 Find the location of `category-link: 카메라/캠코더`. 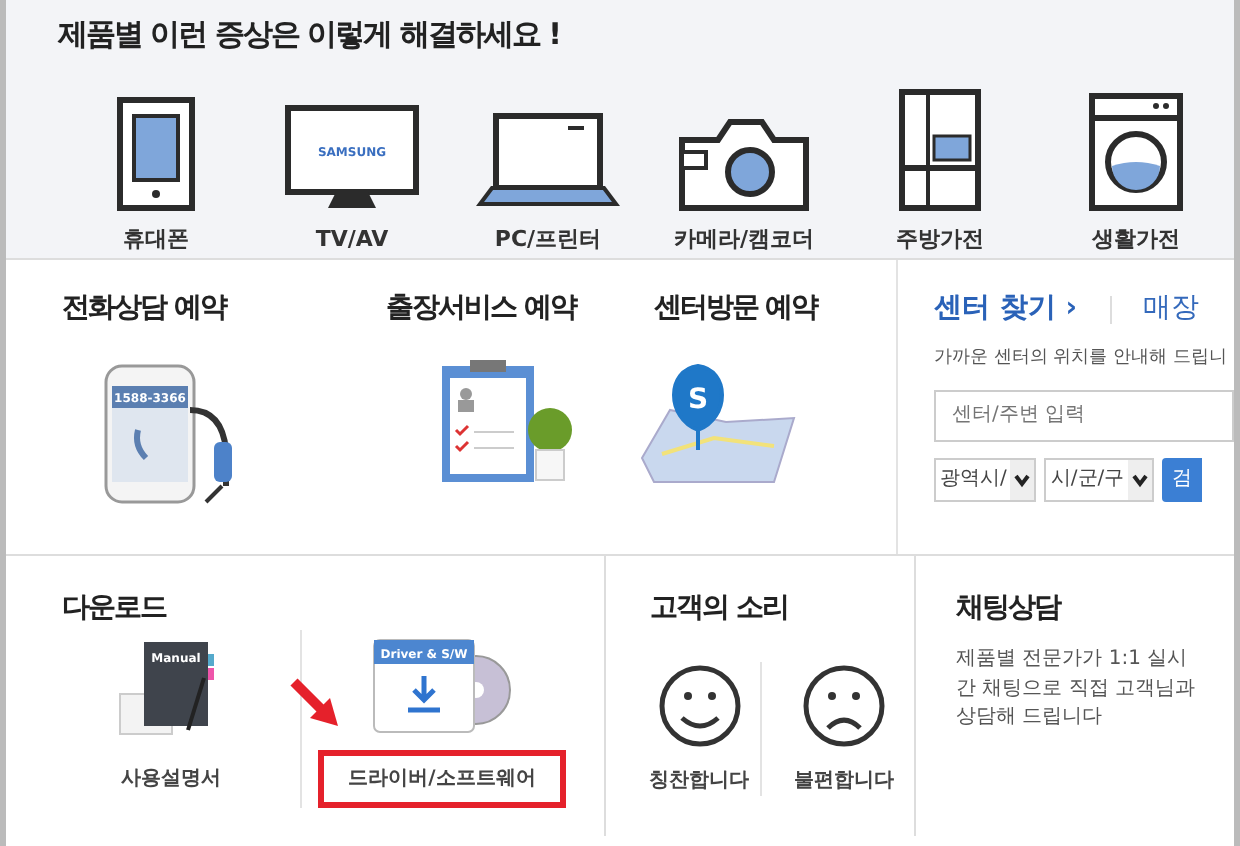

category-link: 카메라/캠코더 is located at coordinates (744, 240).